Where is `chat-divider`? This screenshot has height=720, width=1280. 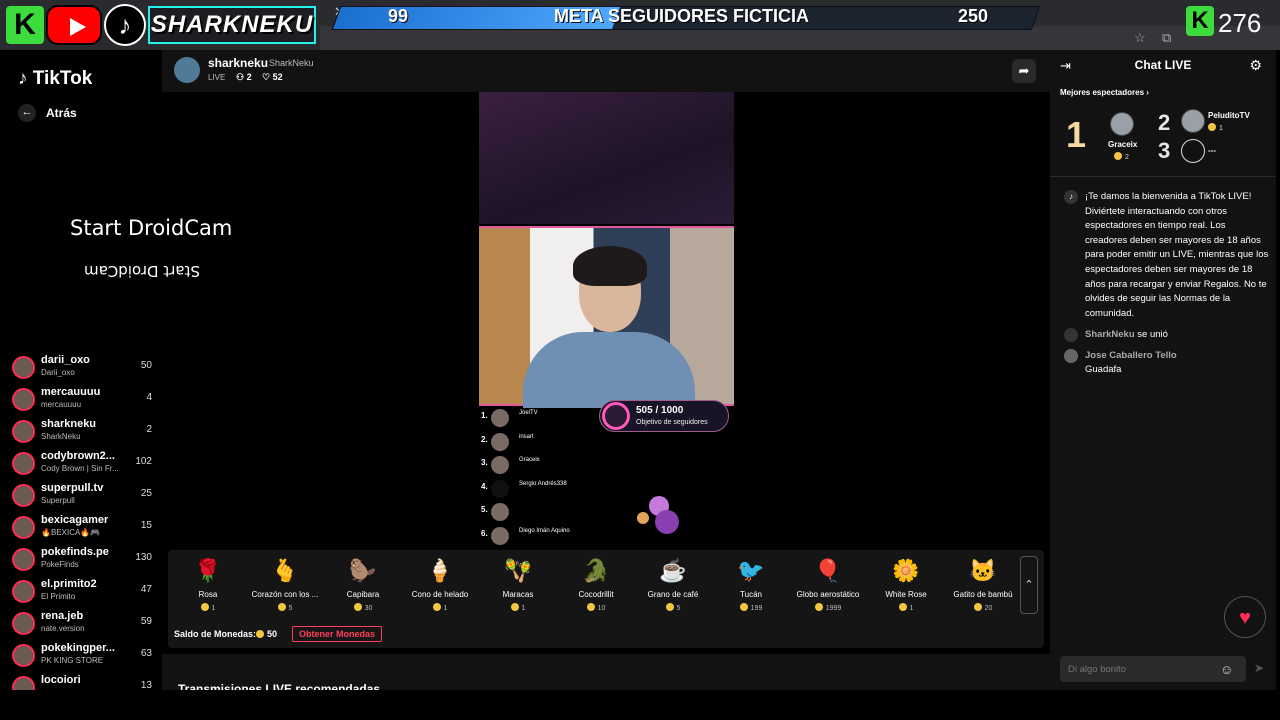
chat-divider is located at coordinates (1163, 176).